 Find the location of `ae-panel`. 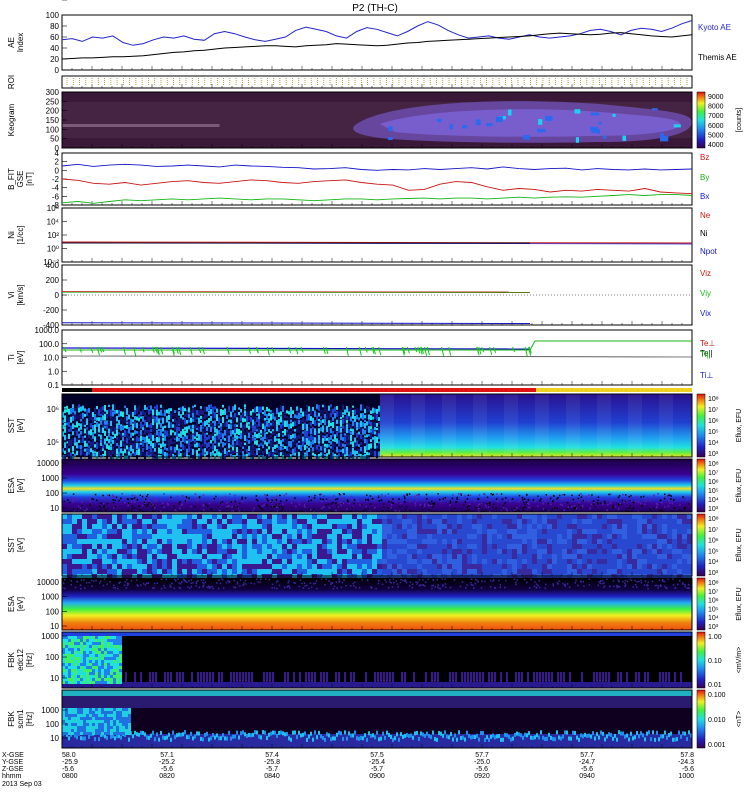

ae-panel is located at coordinates (377, 42).